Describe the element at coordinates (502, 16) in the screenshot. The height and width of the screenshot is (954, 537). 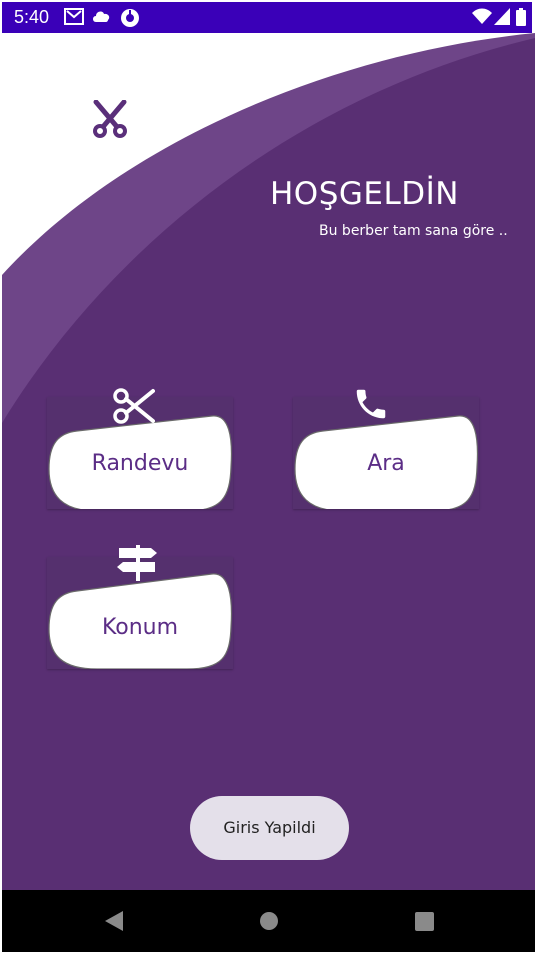
I see `signal-icon` at that location.